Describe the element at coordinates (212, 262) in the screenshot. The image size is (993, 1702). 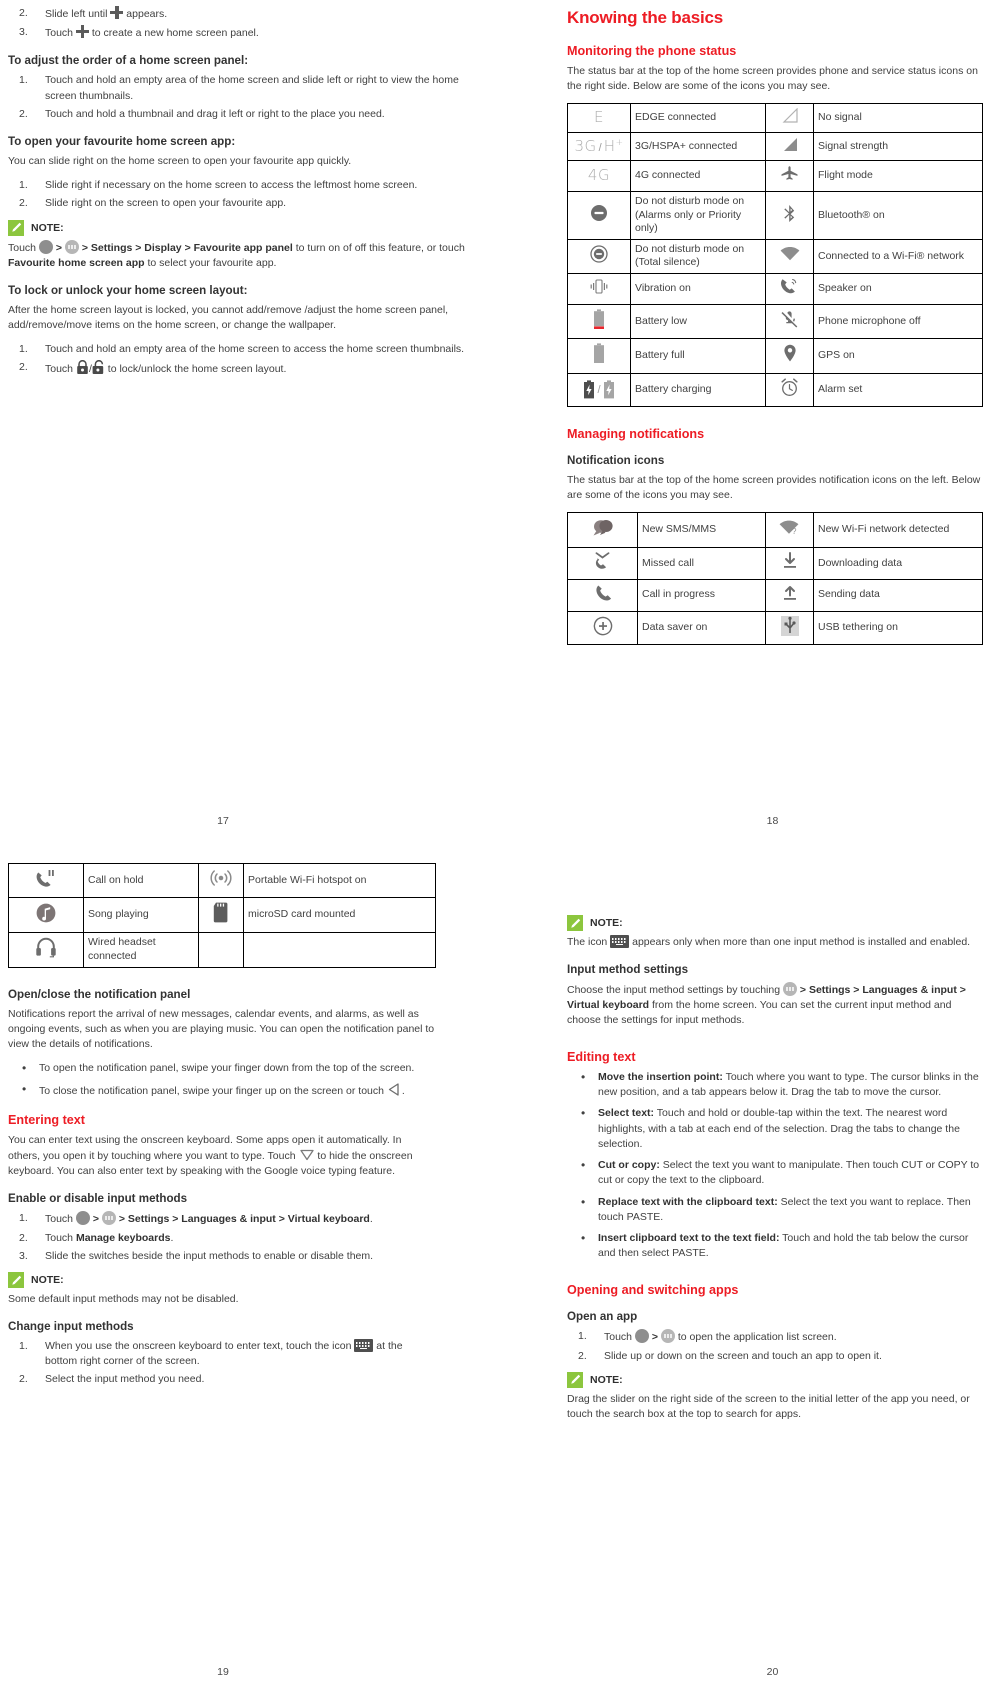
I see `note-text-3: to select your favourite app.` at that location.